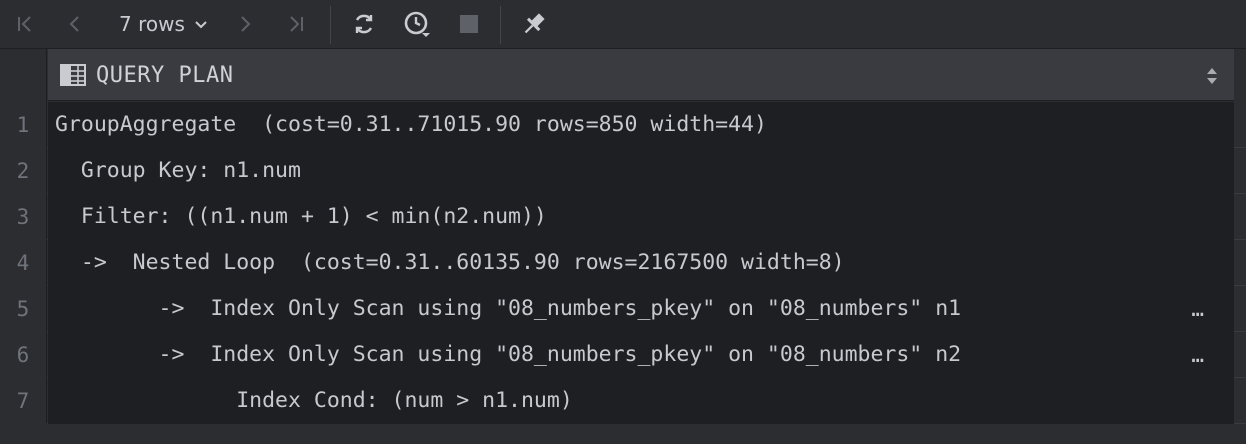  Describe the element at coordinates (623, 434) in the screenshot. I see `grid-empty-area` at that location.